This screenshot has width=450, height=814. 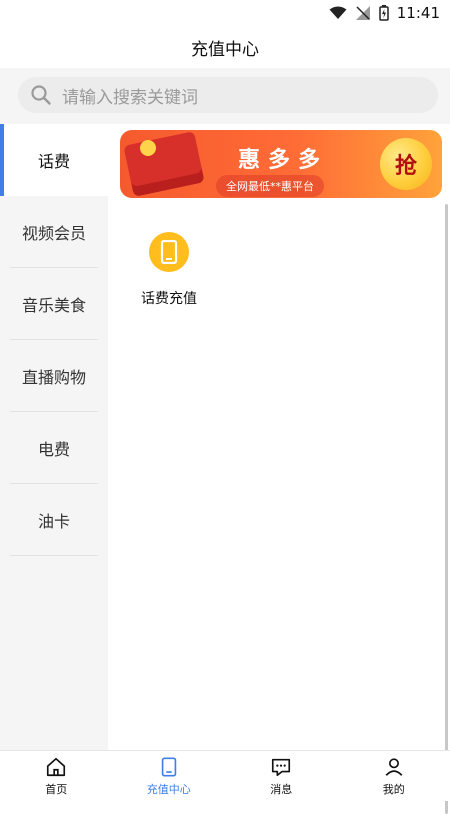 What do you see at coordinates (281, 767) in the screenshot?
I see `message-icon` at bounding box center [281, 767].